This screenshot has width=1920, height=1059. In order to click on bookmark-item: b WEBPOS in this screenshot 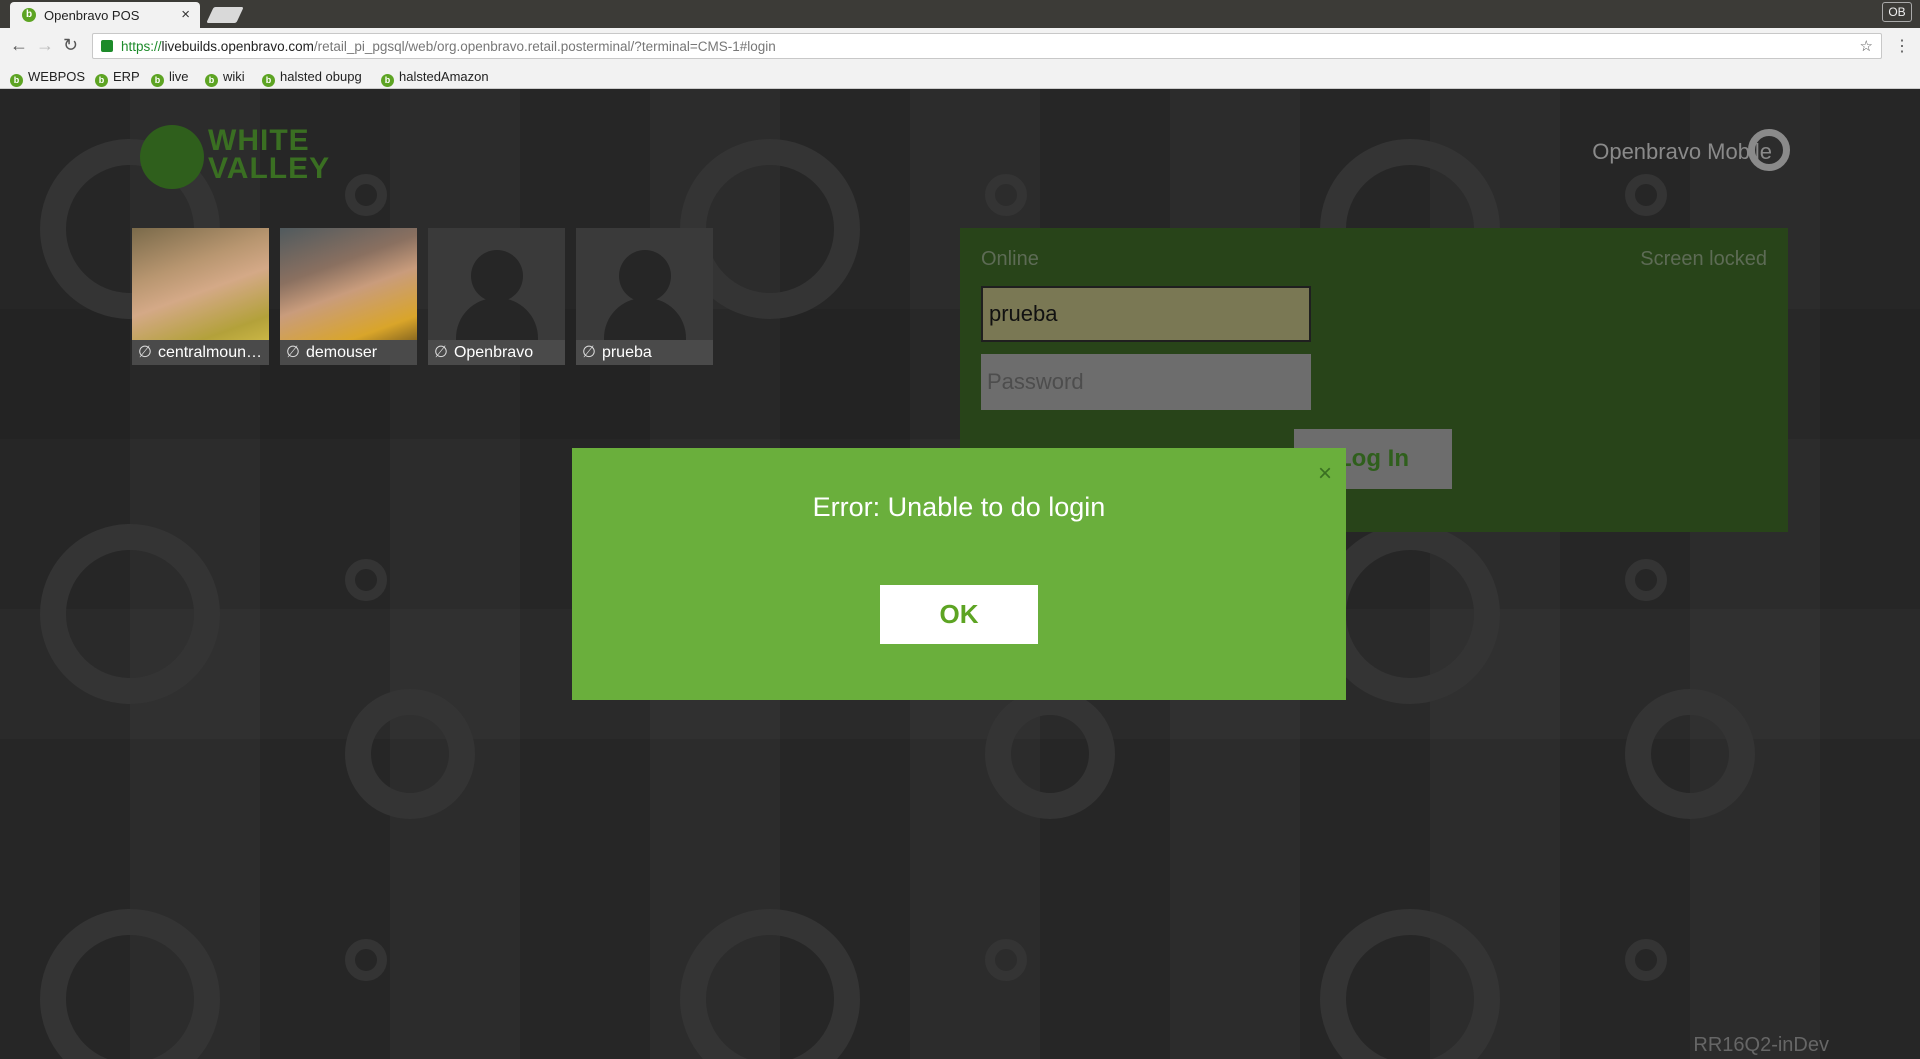, I will do `click(47, 78)`.